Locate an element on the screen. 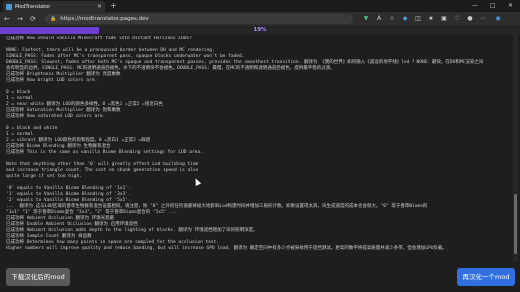 The height and width of the screenshot is (292, 520). more-menu-icon: ⋯ is located at coordinates (483, 19).